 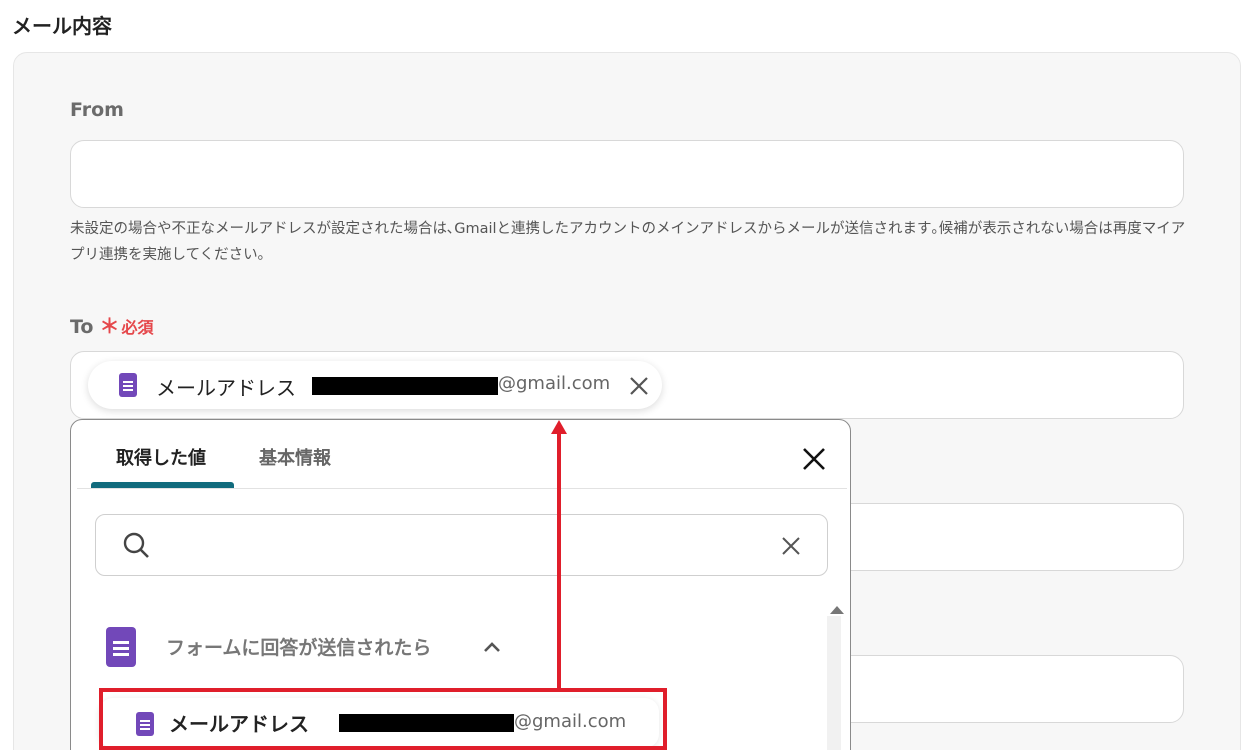 I want to click on chevron-up-icon, so click(x=492, y=647).